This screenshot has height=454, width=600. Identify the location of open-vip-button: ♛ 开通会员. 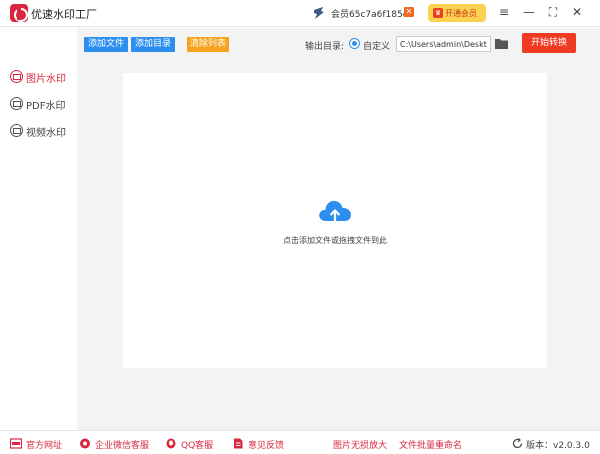
(457, 13).